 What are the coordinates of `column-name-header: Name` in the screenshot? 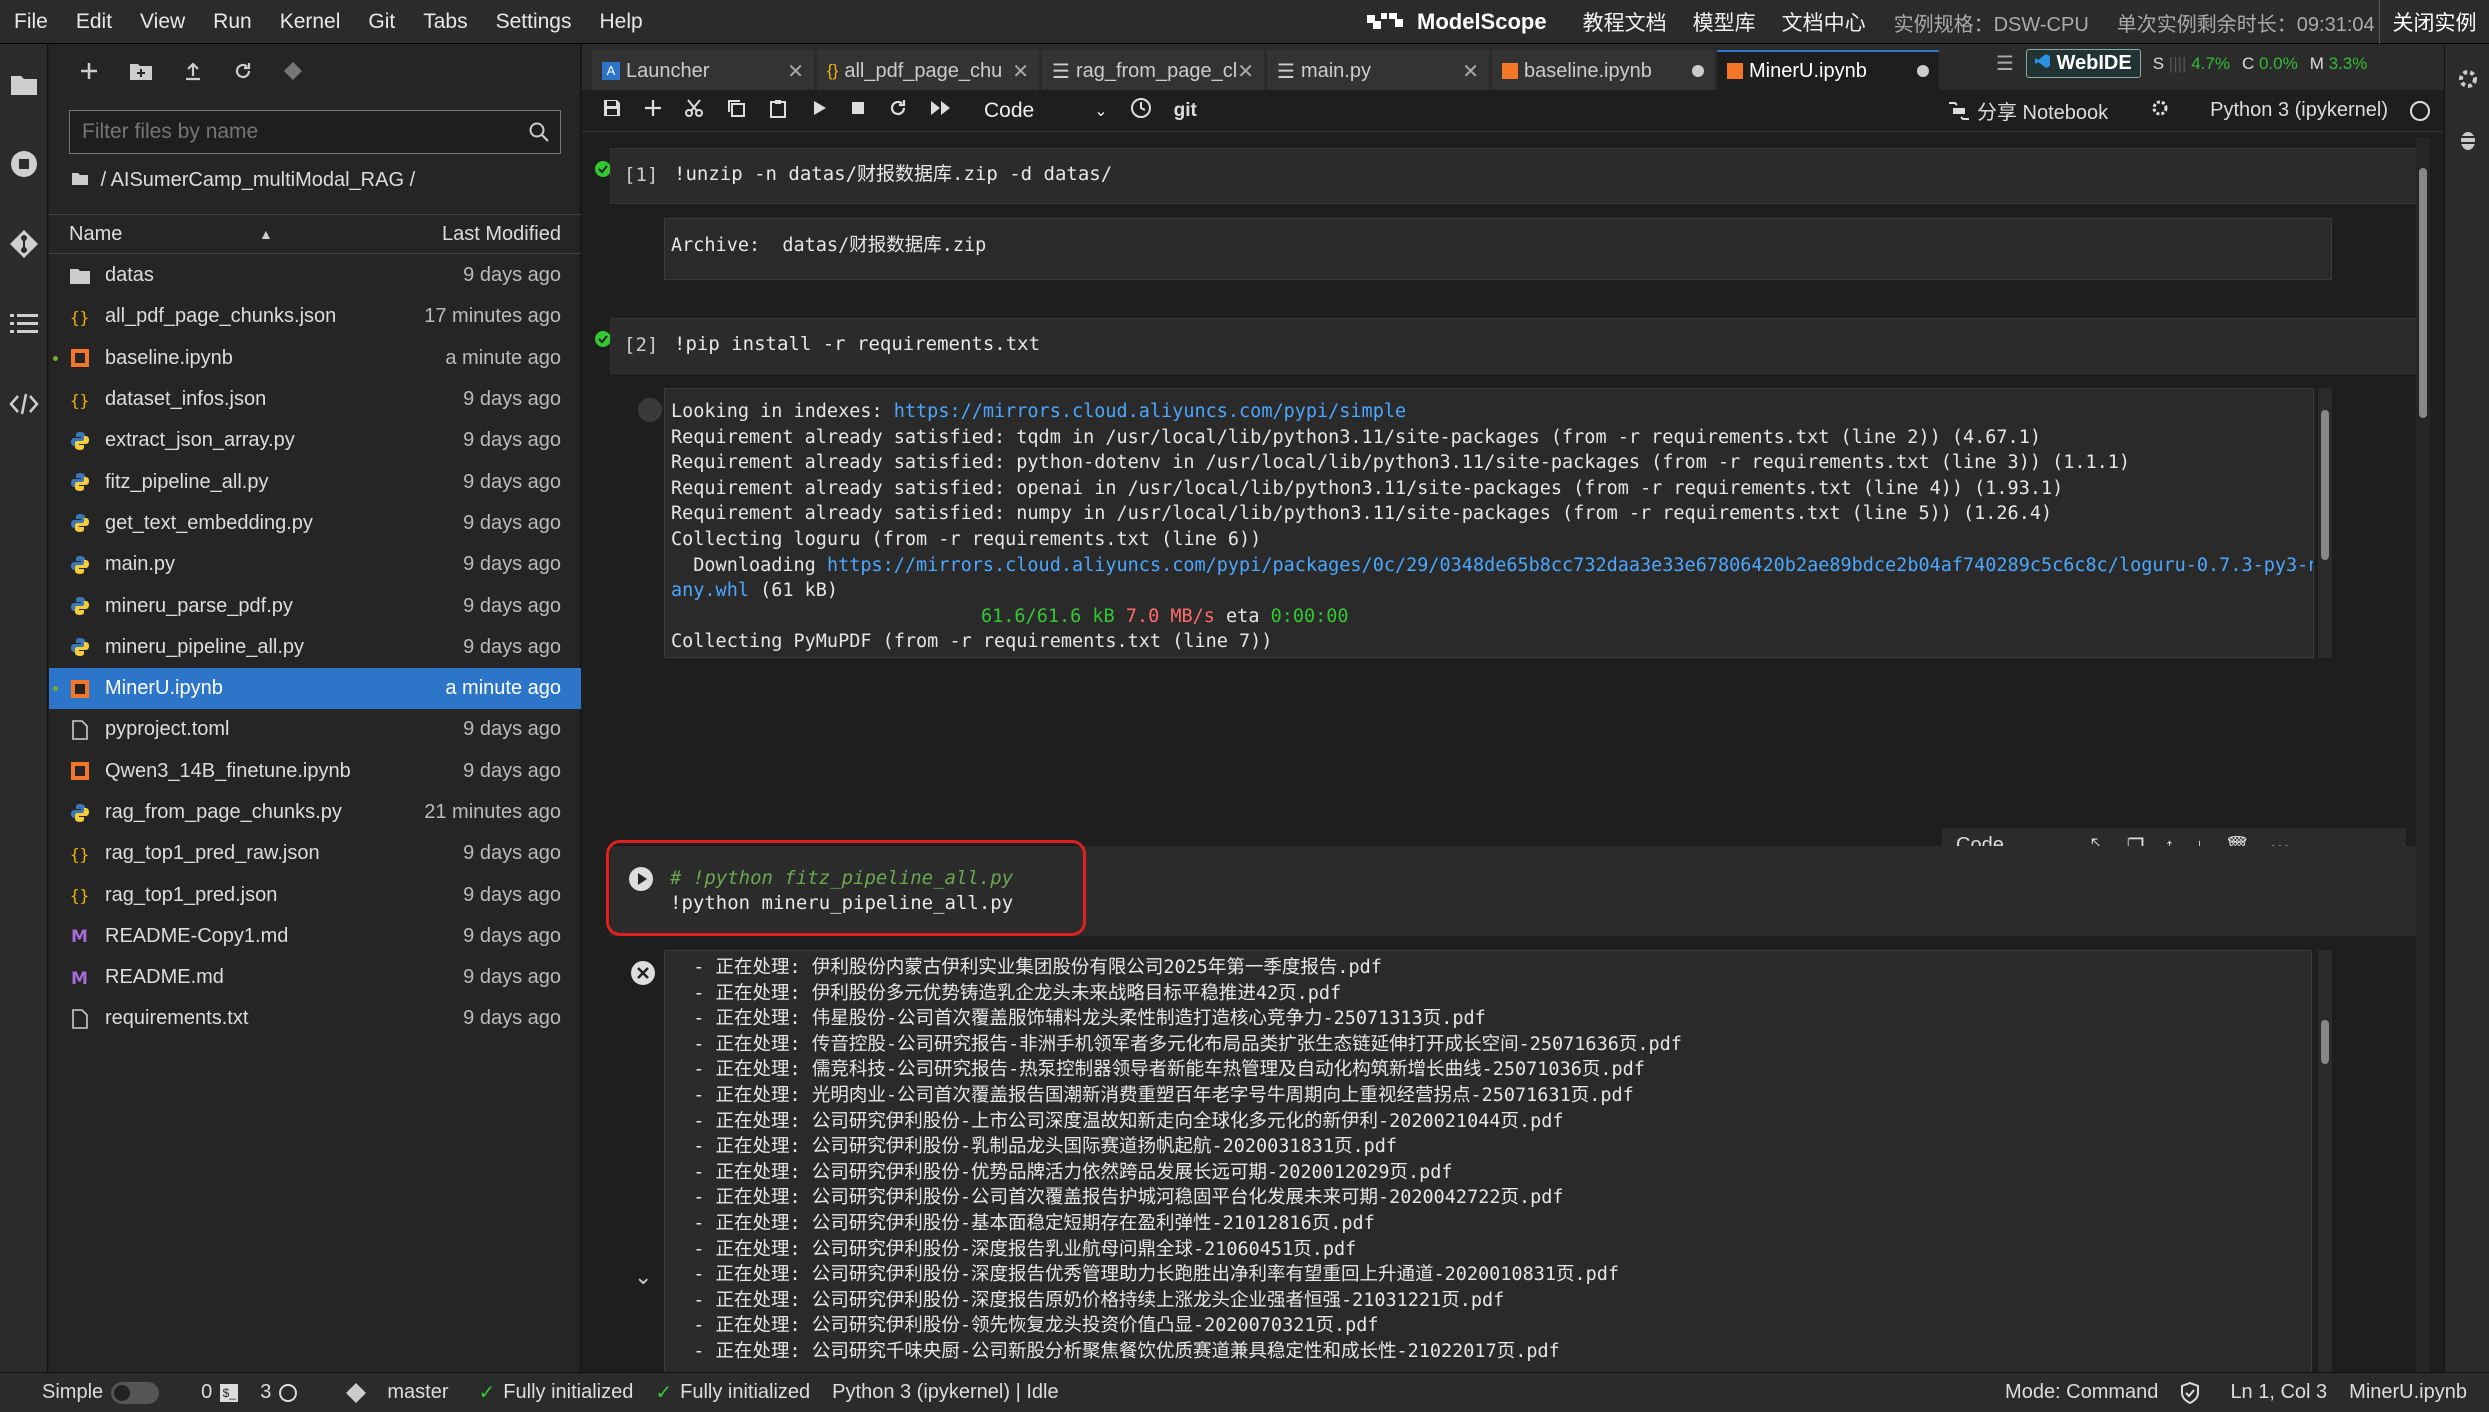 It's located at (159, 234).